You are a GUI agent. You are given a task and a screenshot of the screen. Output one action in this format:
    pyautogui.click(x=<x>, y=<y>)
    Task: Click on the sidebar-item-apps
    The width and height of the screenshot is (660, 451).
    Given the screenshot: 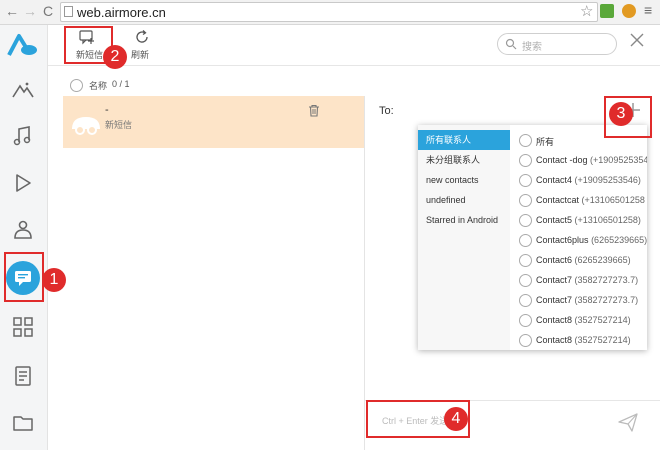 What is the action you would take?
    pyautogui.click(x=23, y=326)
    